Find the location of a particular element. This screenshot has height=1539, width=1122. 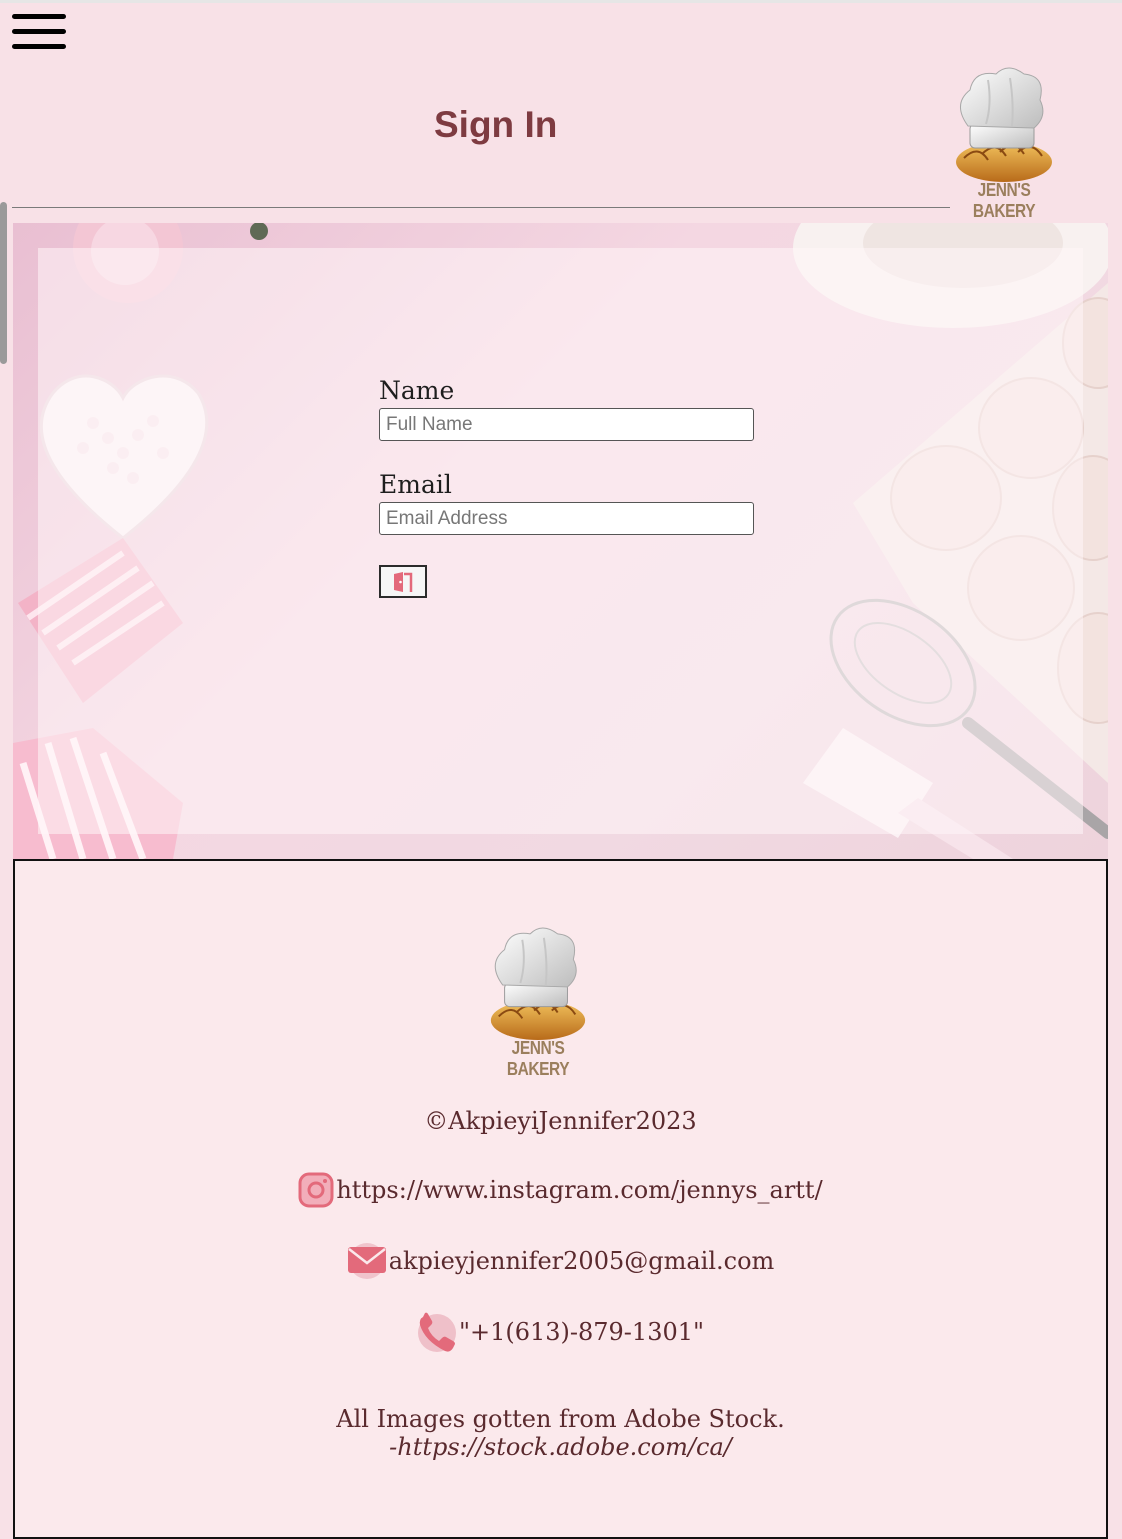

top-border is located at coordinates (561, 1).